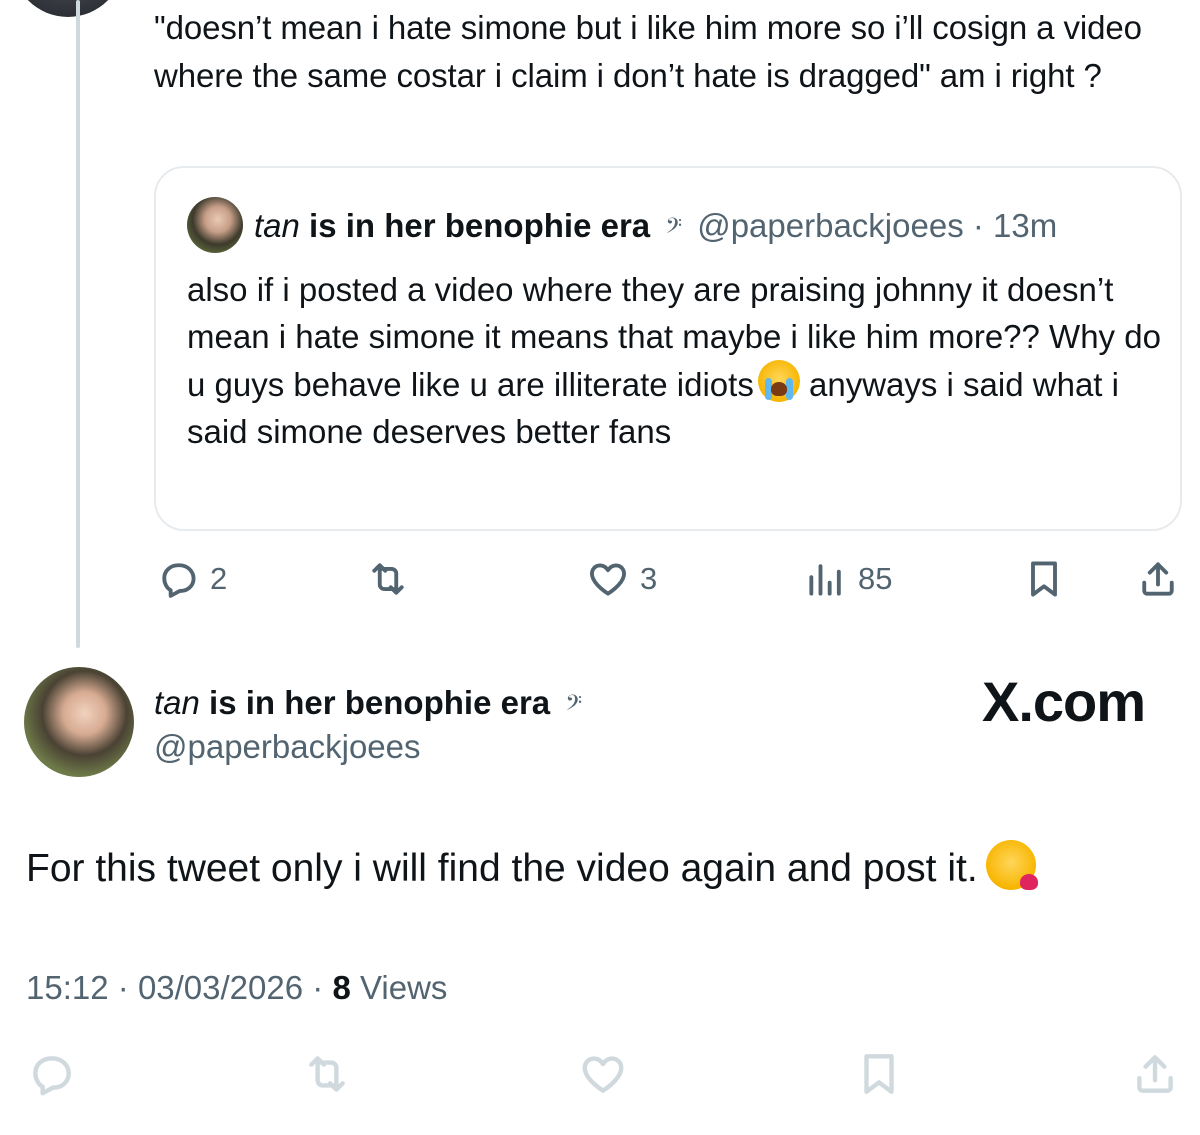 This screenshot has width=1200, height=1135. Describe the element at coordinates (848, 579) in the screenshot. I see `views-button: 85` at that location.